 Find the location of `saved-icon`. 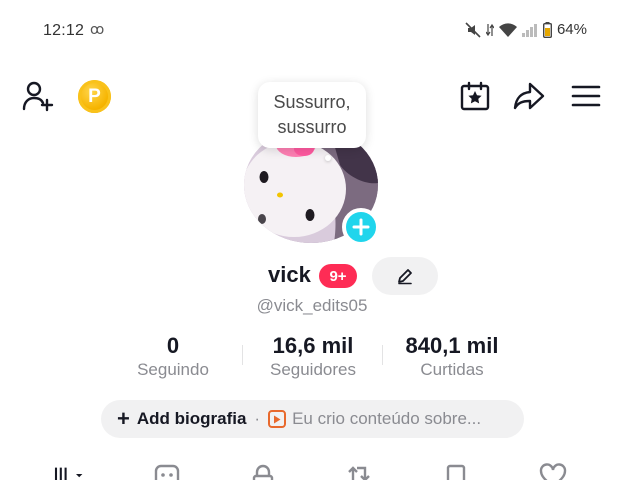

saved-icon is located at coordinates (456, 472).